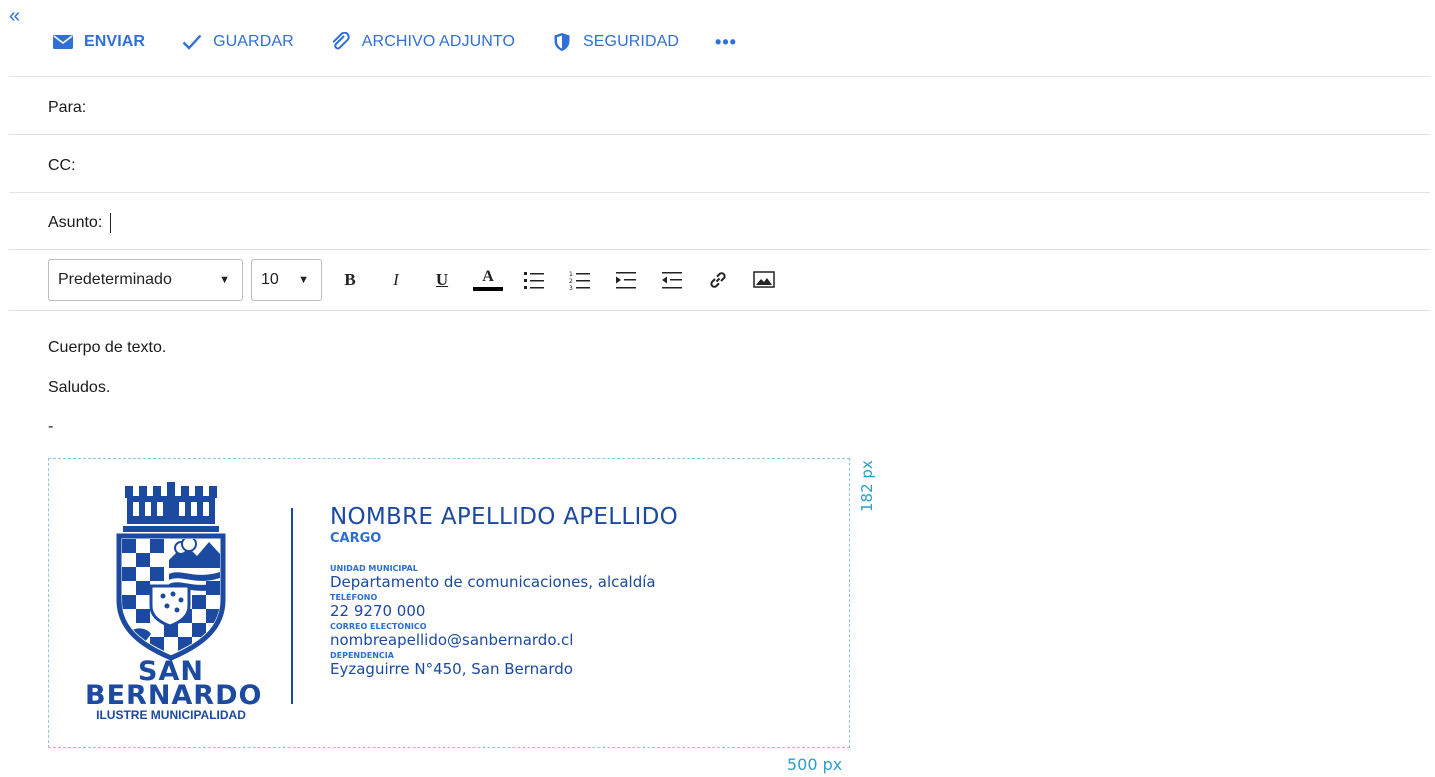  I want to click on dependency-value: Eyzaguirre N°450, San Bernardo, so click(451, 669).